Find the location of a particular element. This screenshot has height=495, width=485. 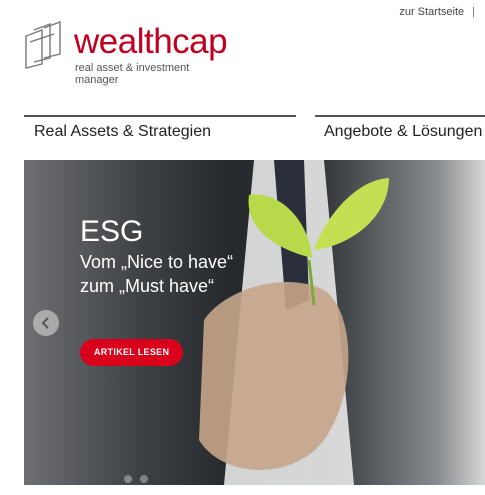

chevron-left-icon is located at coordinates (45, 323).